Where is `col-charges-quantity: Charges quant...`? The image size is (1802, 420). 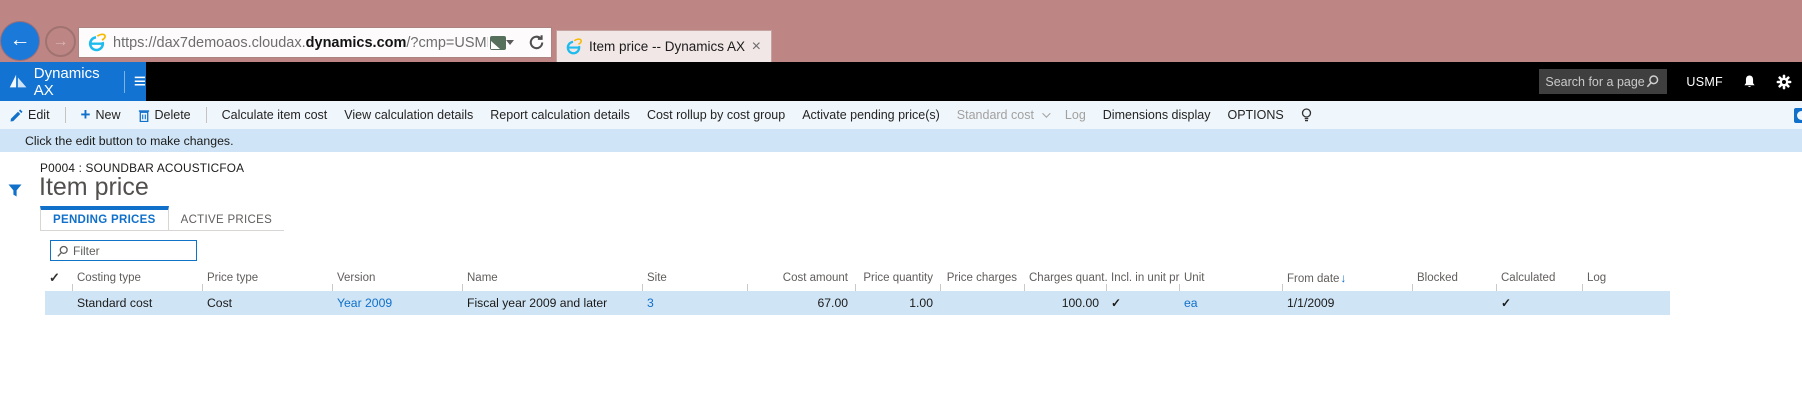 col-charges-quantity: Charges quant... is located at coordinates (1066, 278).